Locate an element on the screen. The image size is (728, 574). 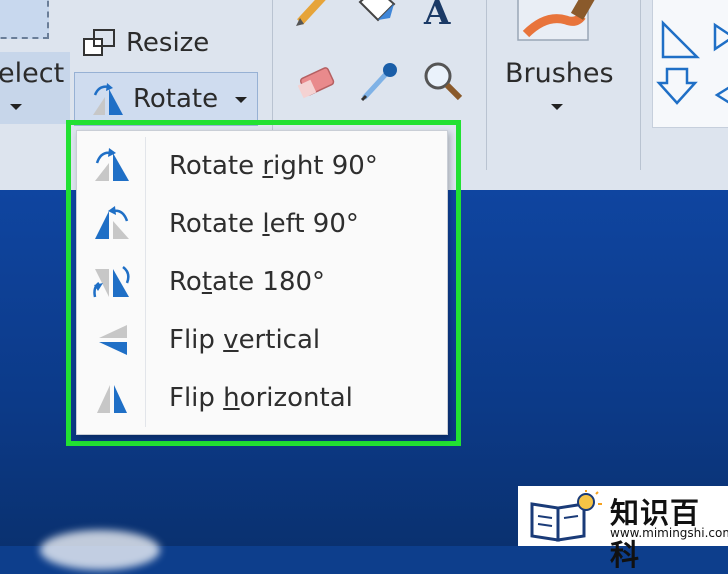
menu-item-rotate-left: Rotate left 90° is located at coordinates (262, 224).